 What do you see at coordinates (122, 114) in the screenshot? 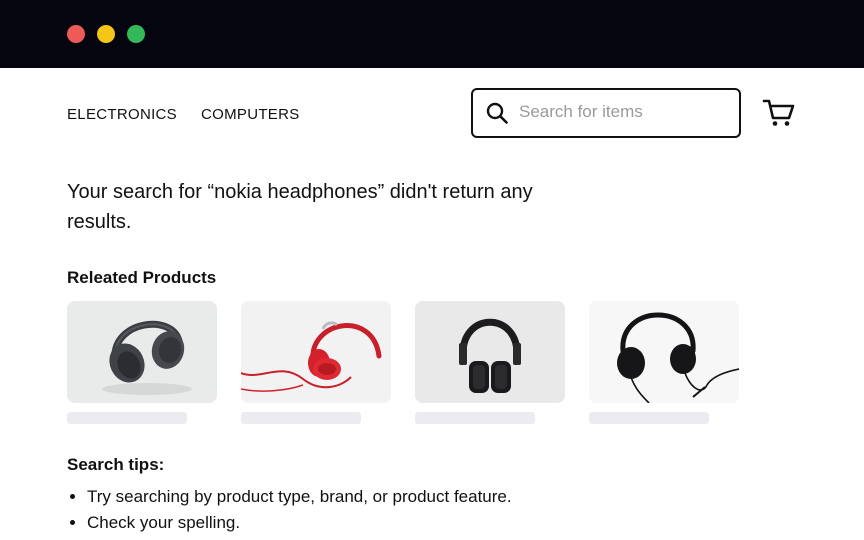
I see `nav-link-electronics: ELECTRONICS` at bounding box center [122, 114].